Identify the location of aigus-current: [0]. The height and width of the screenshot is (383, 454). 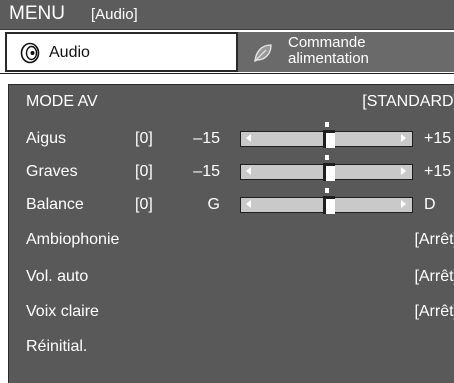
(144, 138).